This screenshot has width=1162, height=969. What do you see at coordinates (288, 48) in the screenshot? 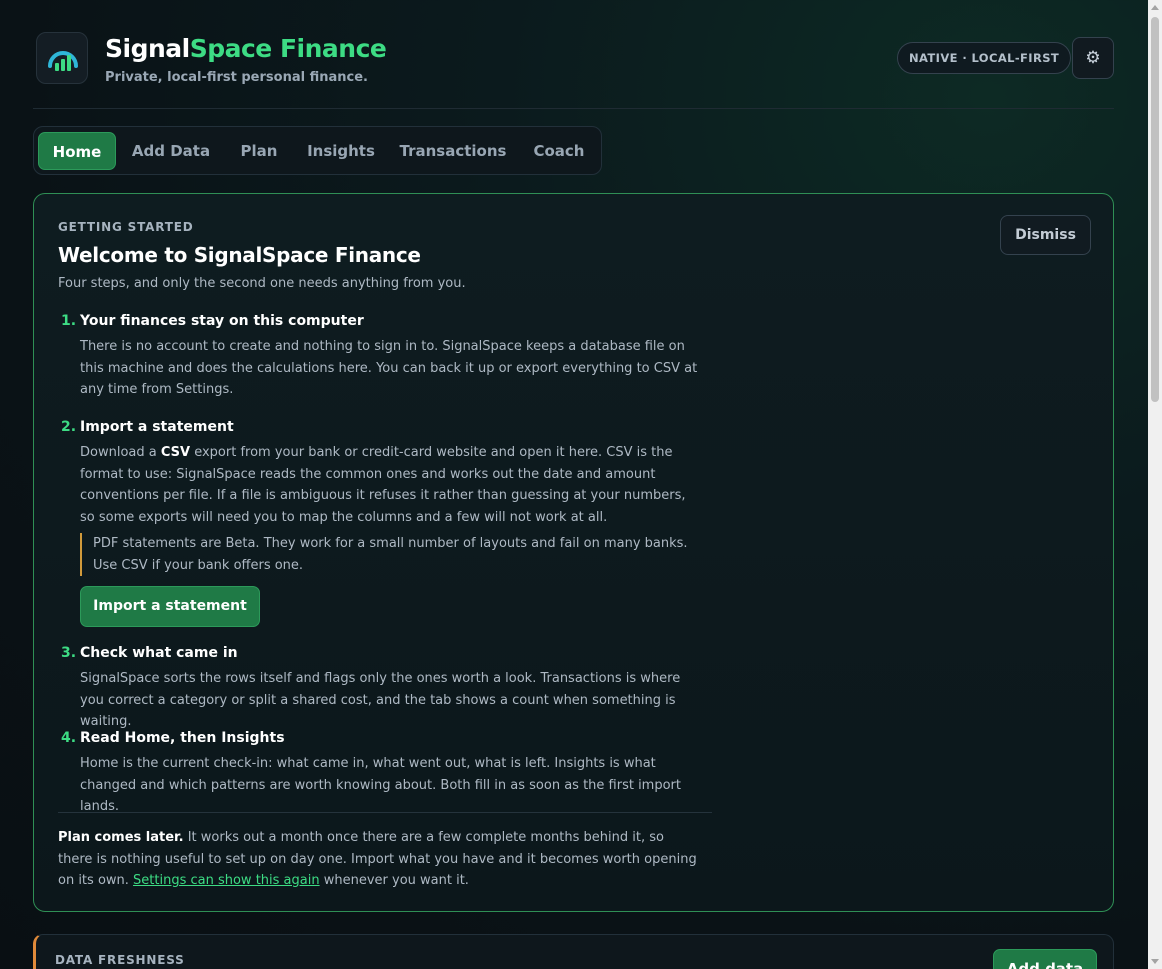
I see `brand-name-accent: Space Finance` at bounding box center [288, 48].